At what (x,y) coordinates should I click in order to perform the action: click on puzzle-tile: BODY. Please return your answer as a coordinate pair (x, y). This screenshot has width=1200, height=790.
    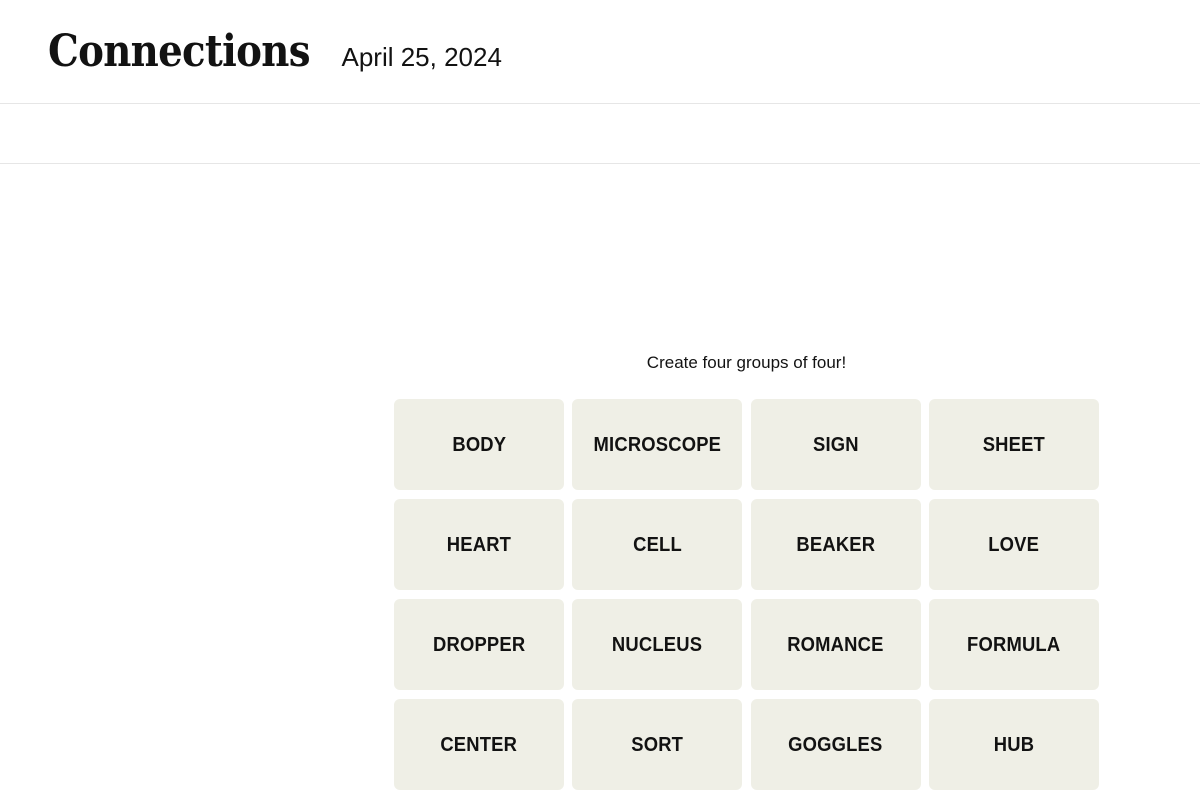
    Looking at the image, I should click on (479, 444).